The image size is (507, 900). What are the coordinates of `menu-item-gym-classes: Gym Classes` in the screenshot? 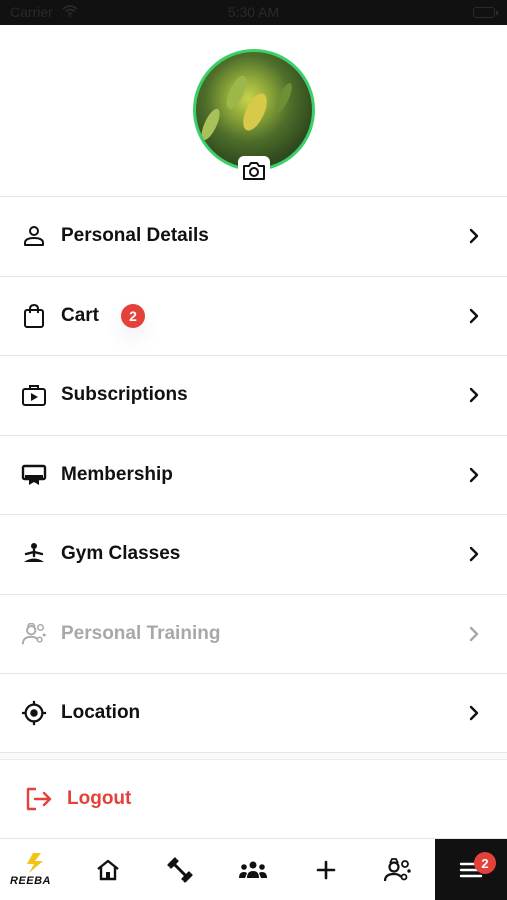 It's located at (253, 554).